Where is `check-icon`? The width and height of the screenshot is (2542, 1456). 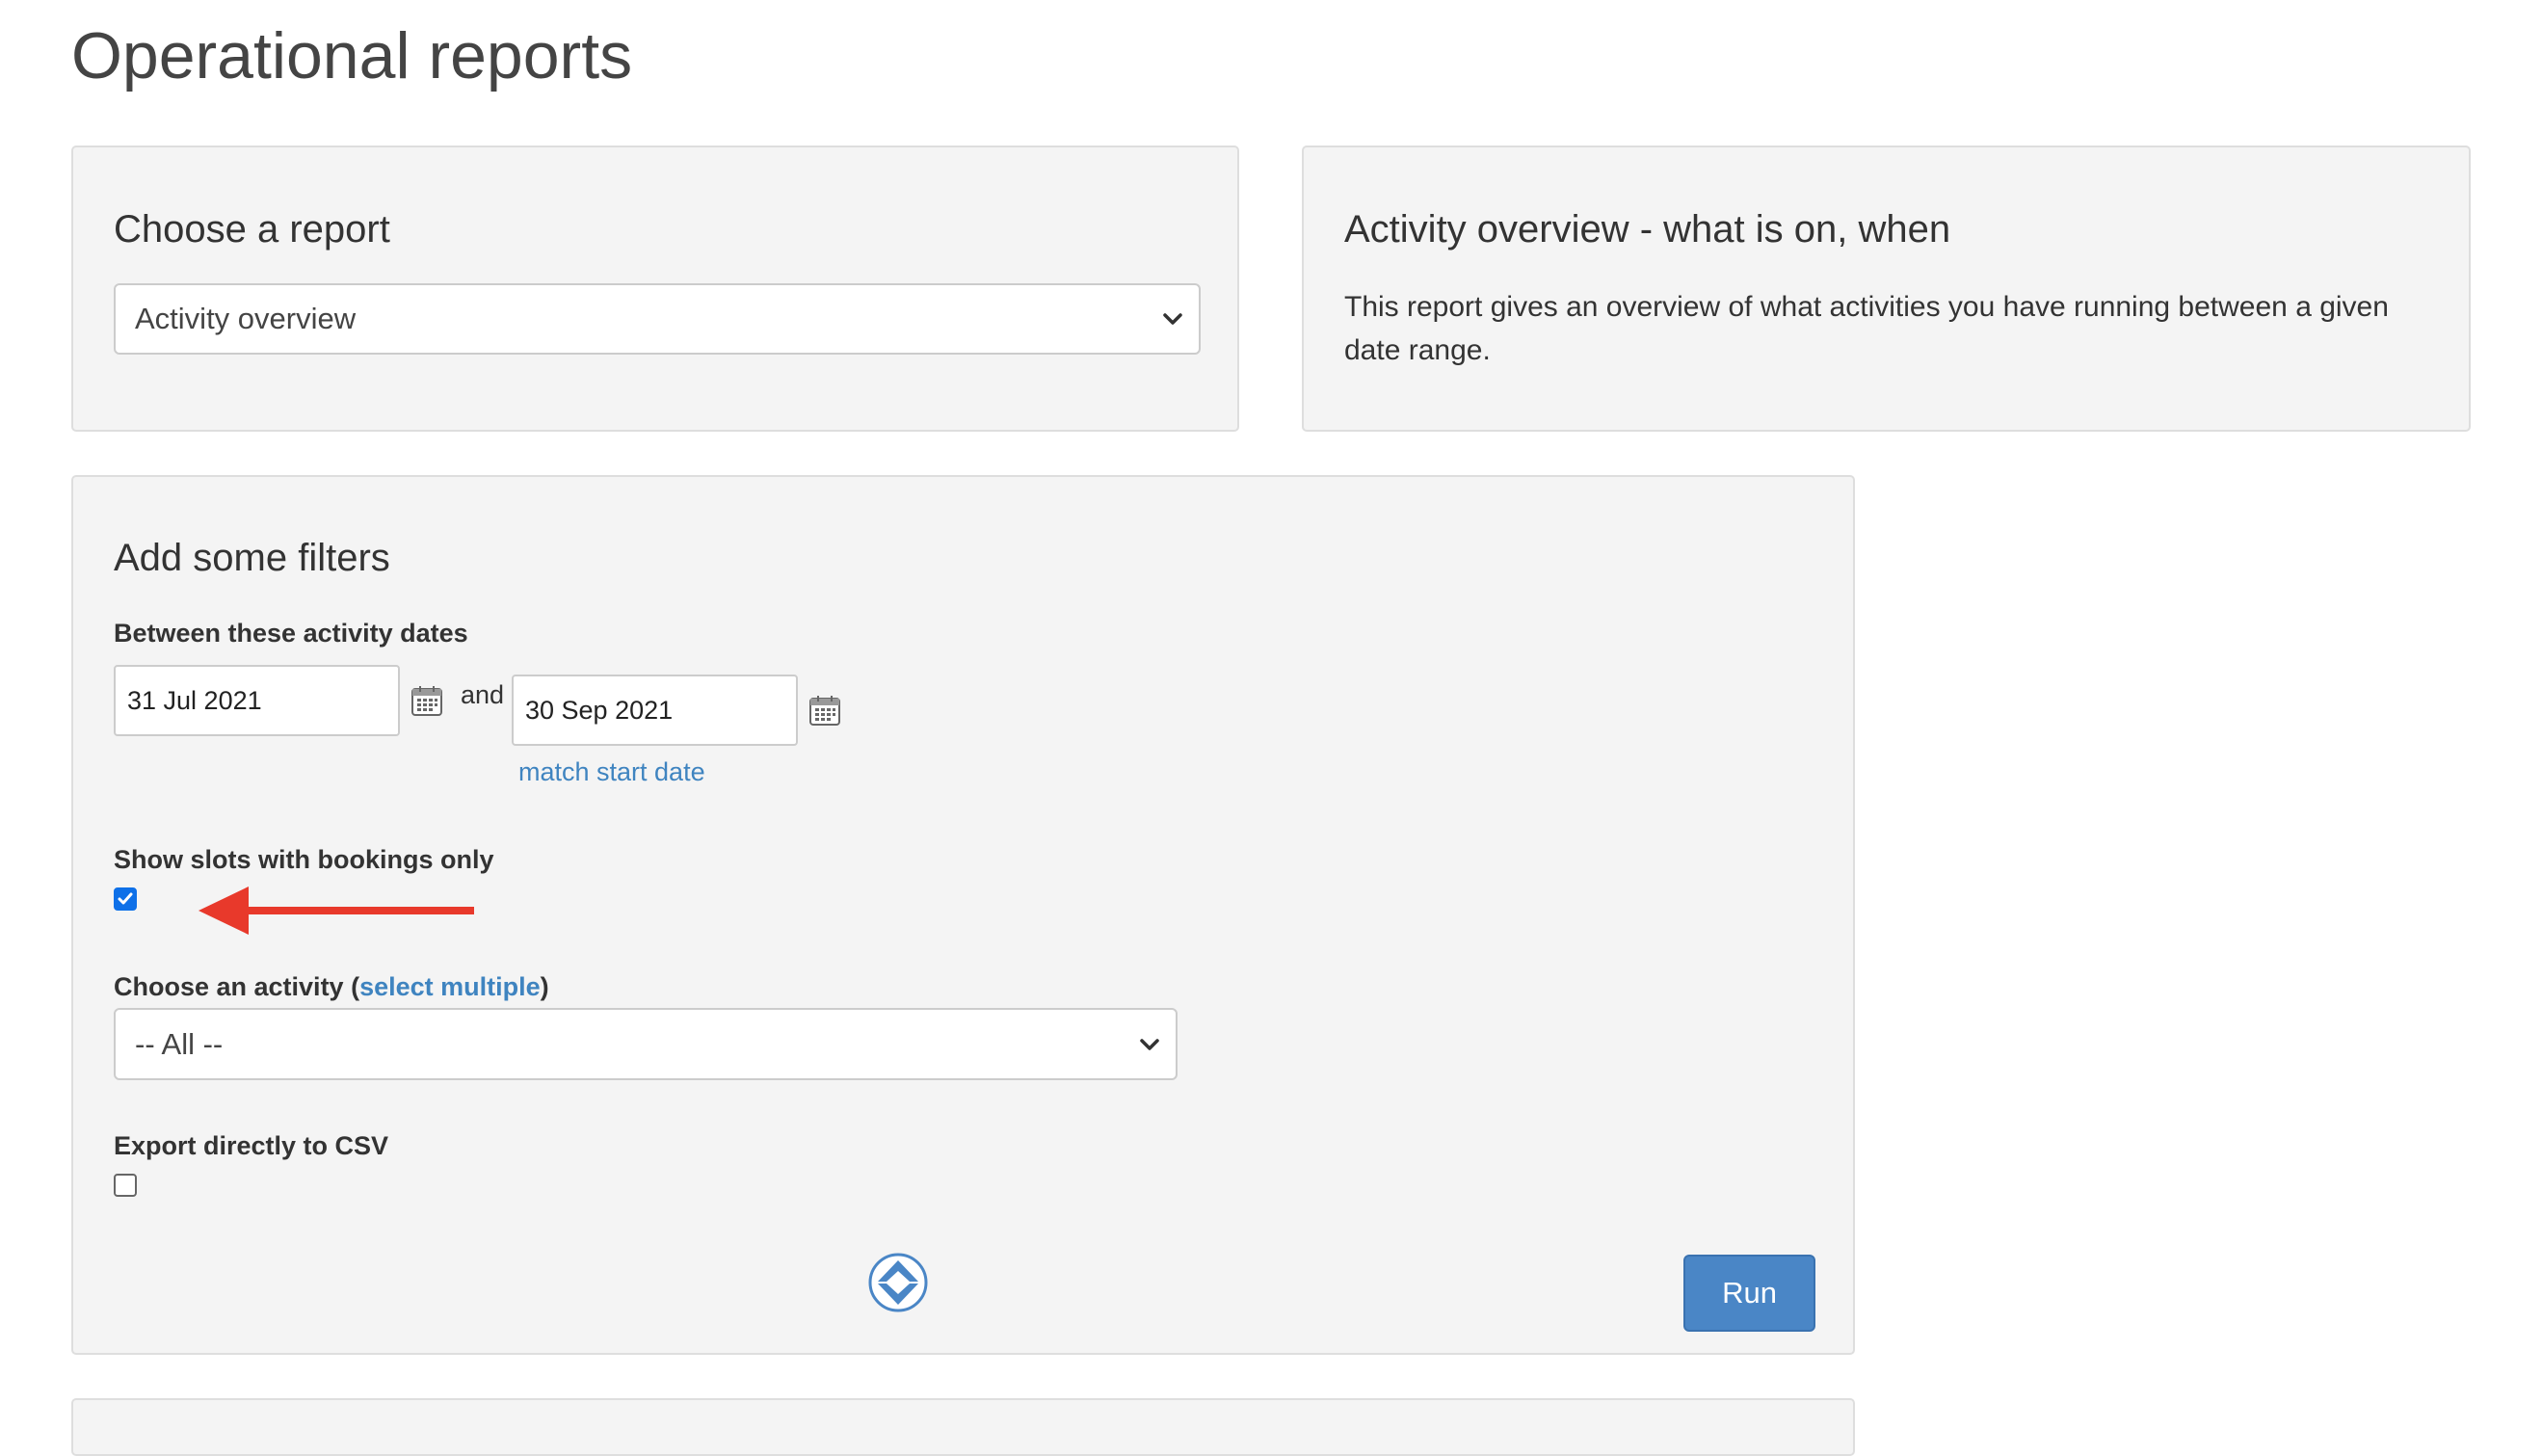
check-icon is located at coordinates (126, 898).